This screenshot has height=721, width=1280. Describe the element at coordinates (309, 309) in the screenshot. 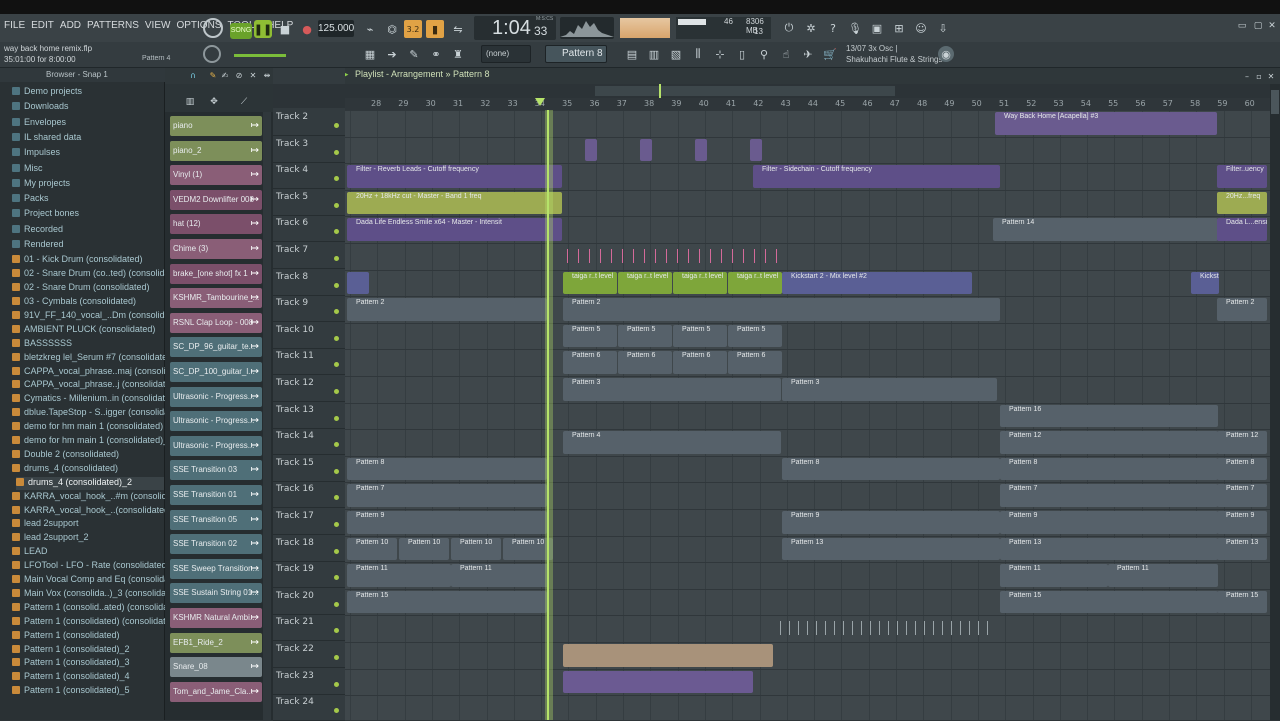

I see `track-header: Track 9` at that location.